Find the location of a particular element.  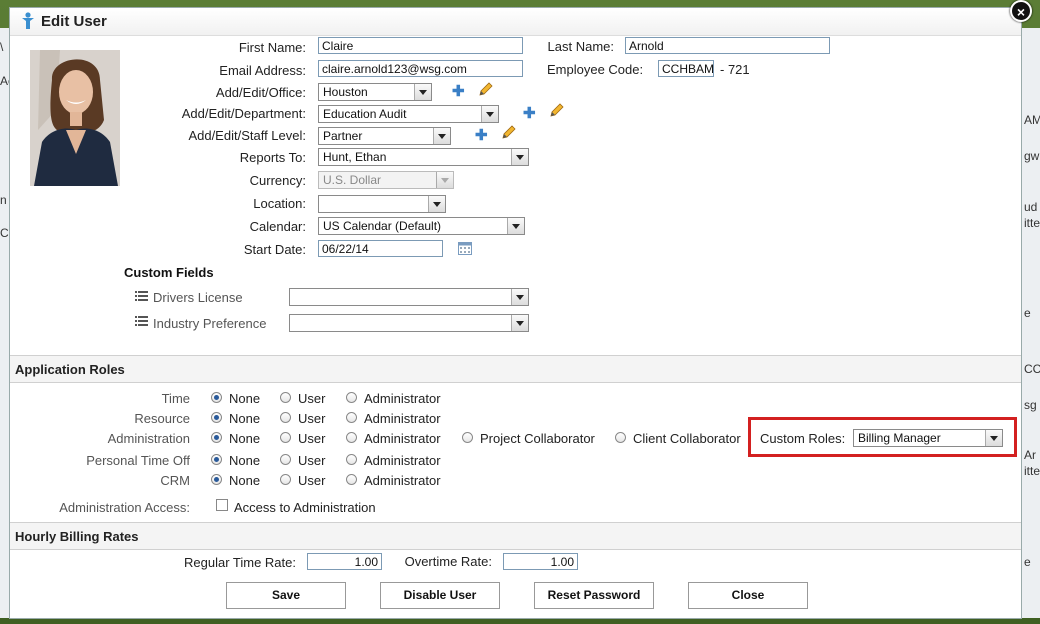

close-button: Close is located at coordinates (748, 595).